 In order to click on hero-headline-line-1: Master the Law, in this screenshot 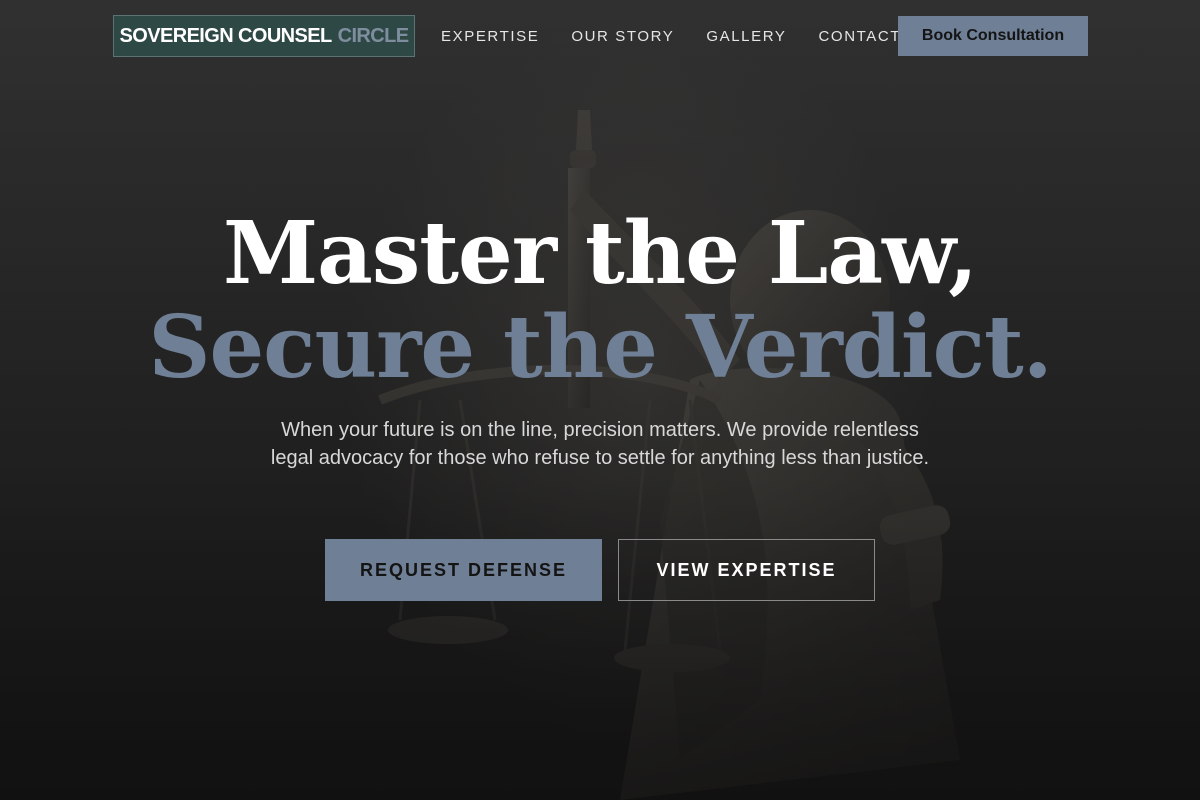, I will do `click(600, 253)`.